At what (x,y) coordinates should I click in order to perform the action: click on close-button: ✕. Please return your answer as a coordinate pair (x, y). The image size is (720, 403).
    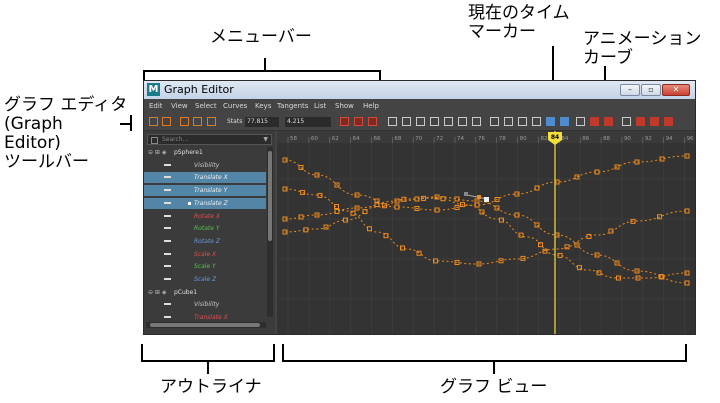
    Looking at the image, I should click on (676, 90).